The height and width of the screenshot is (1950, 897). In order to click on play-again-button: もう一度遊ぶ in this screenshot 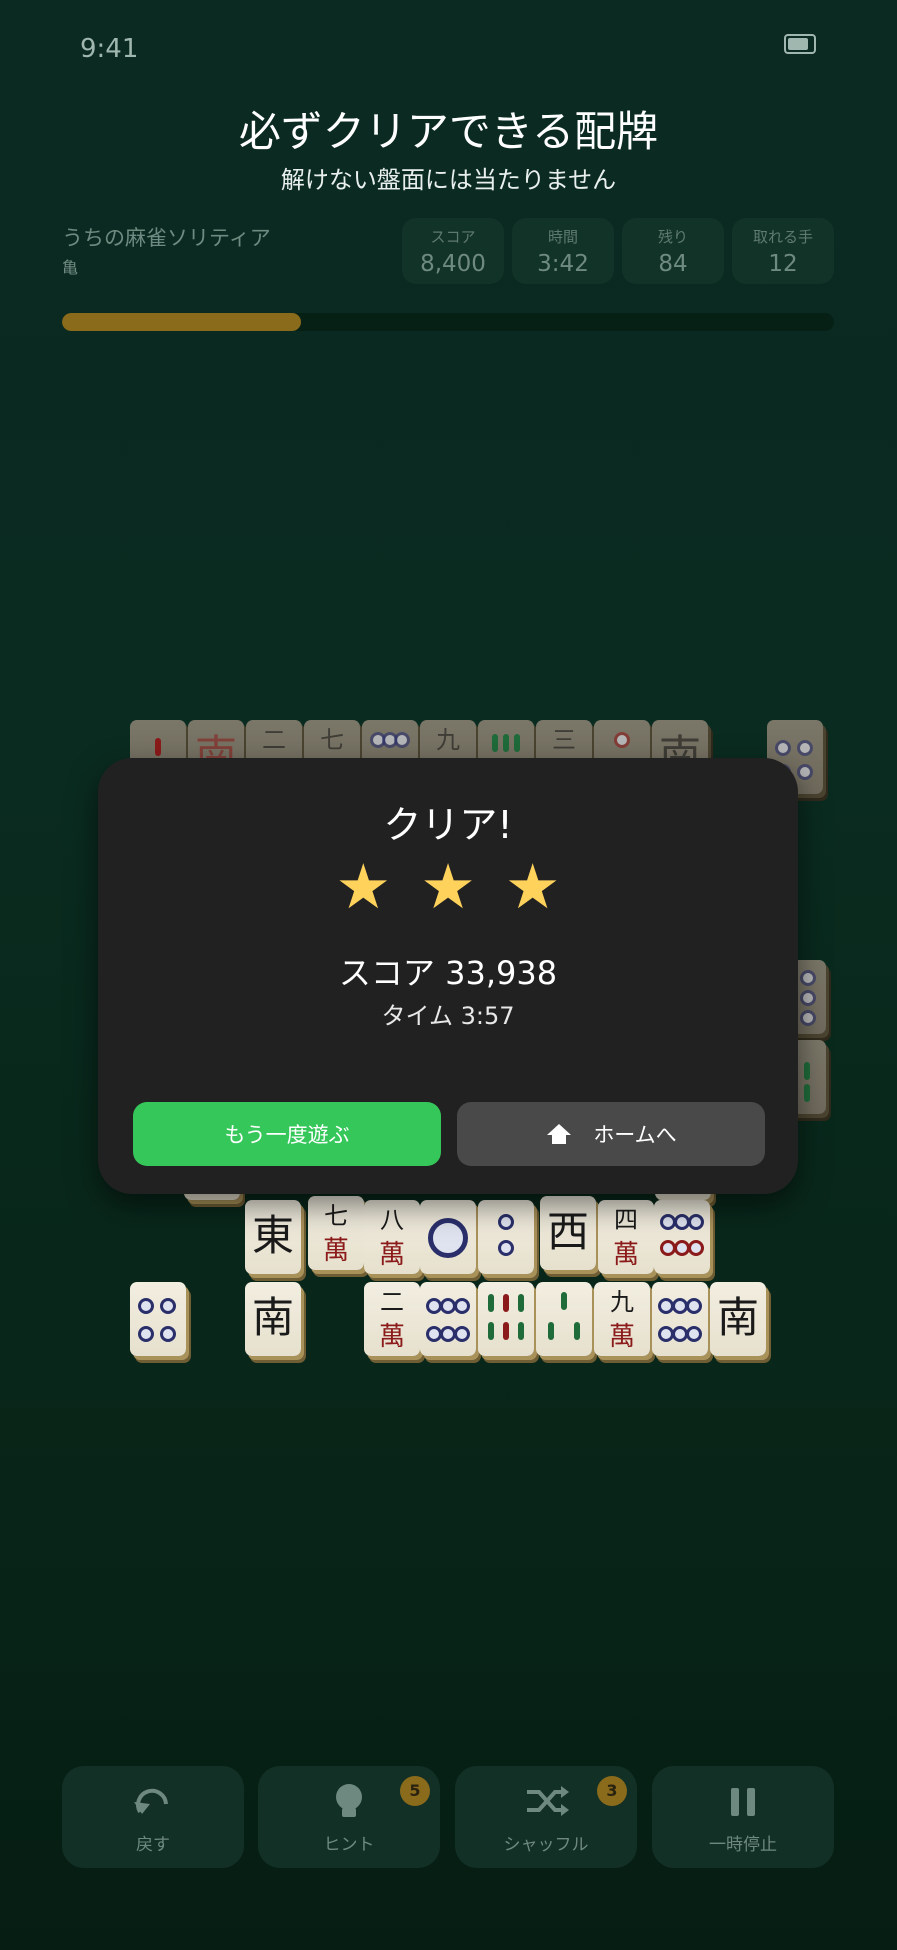, I will do `click(287, 1134)`.